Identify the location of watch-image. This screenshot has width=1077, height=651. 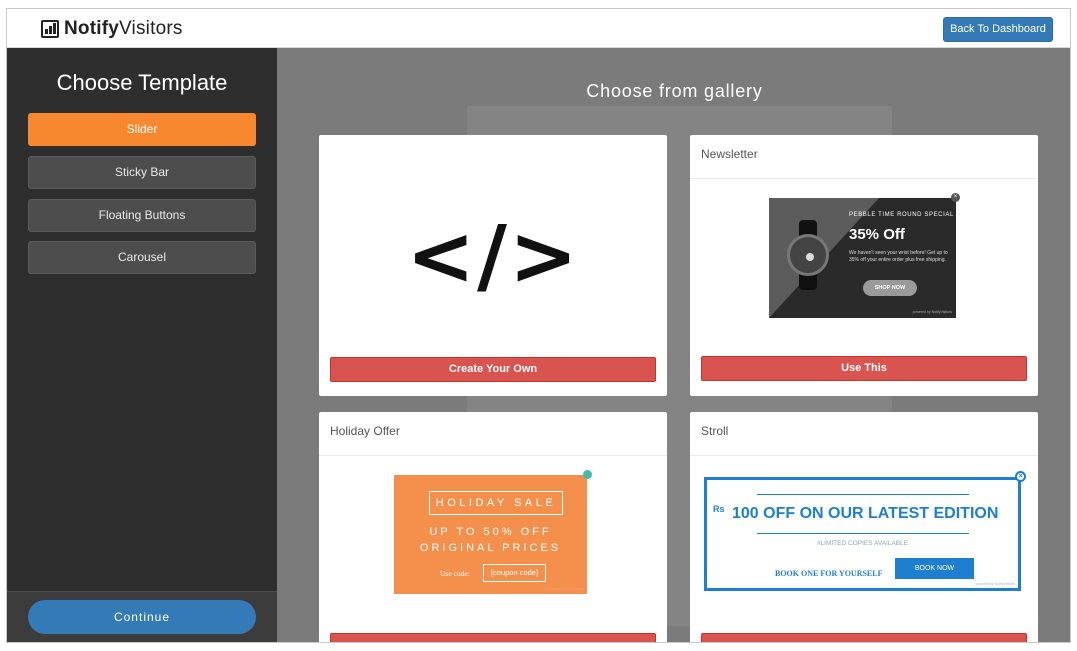
(808, 255).